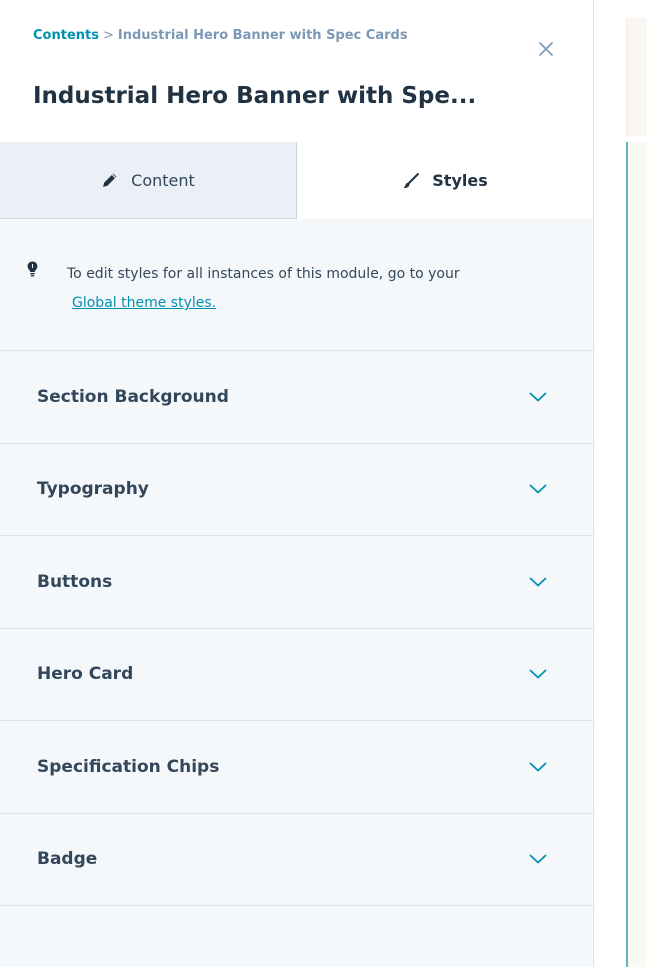  What do you see at coordinates (296, 860) in the screenshot?
I see `section-badge: Badge` at bounding box center [296, 860].